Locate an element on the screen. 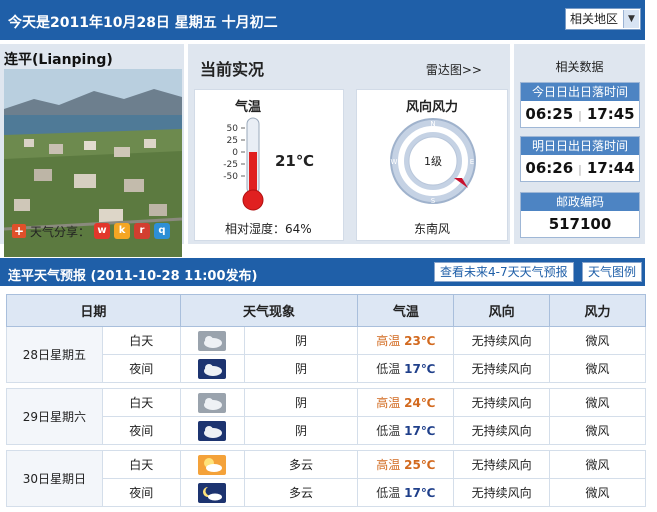 The height and width of the screenshot is (512, 657). forecast-title: 连平天气预报 (2011-10-28 11:00发布) is located at coordinates (133, 276).